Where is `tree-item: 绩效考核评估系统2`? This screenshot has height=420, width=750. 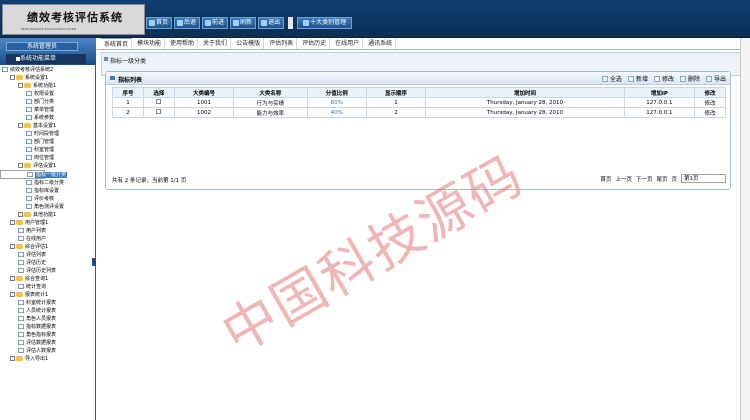
tree-item: 绩效考核评估系统2 is located at coordinates (48, 70).